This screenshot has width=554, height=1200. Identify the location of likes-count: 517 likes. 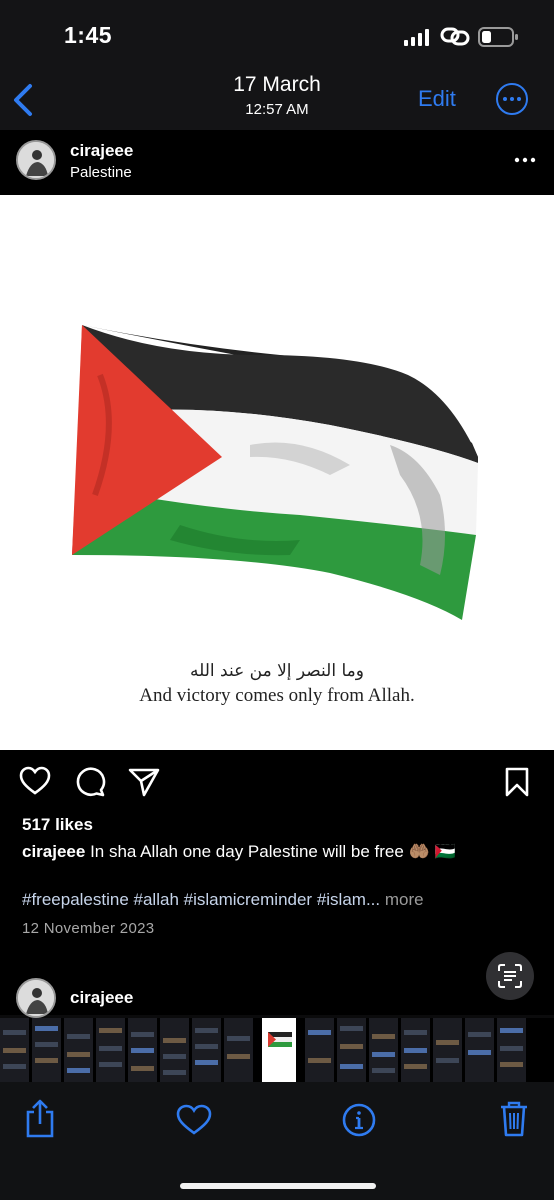
(57, 825).